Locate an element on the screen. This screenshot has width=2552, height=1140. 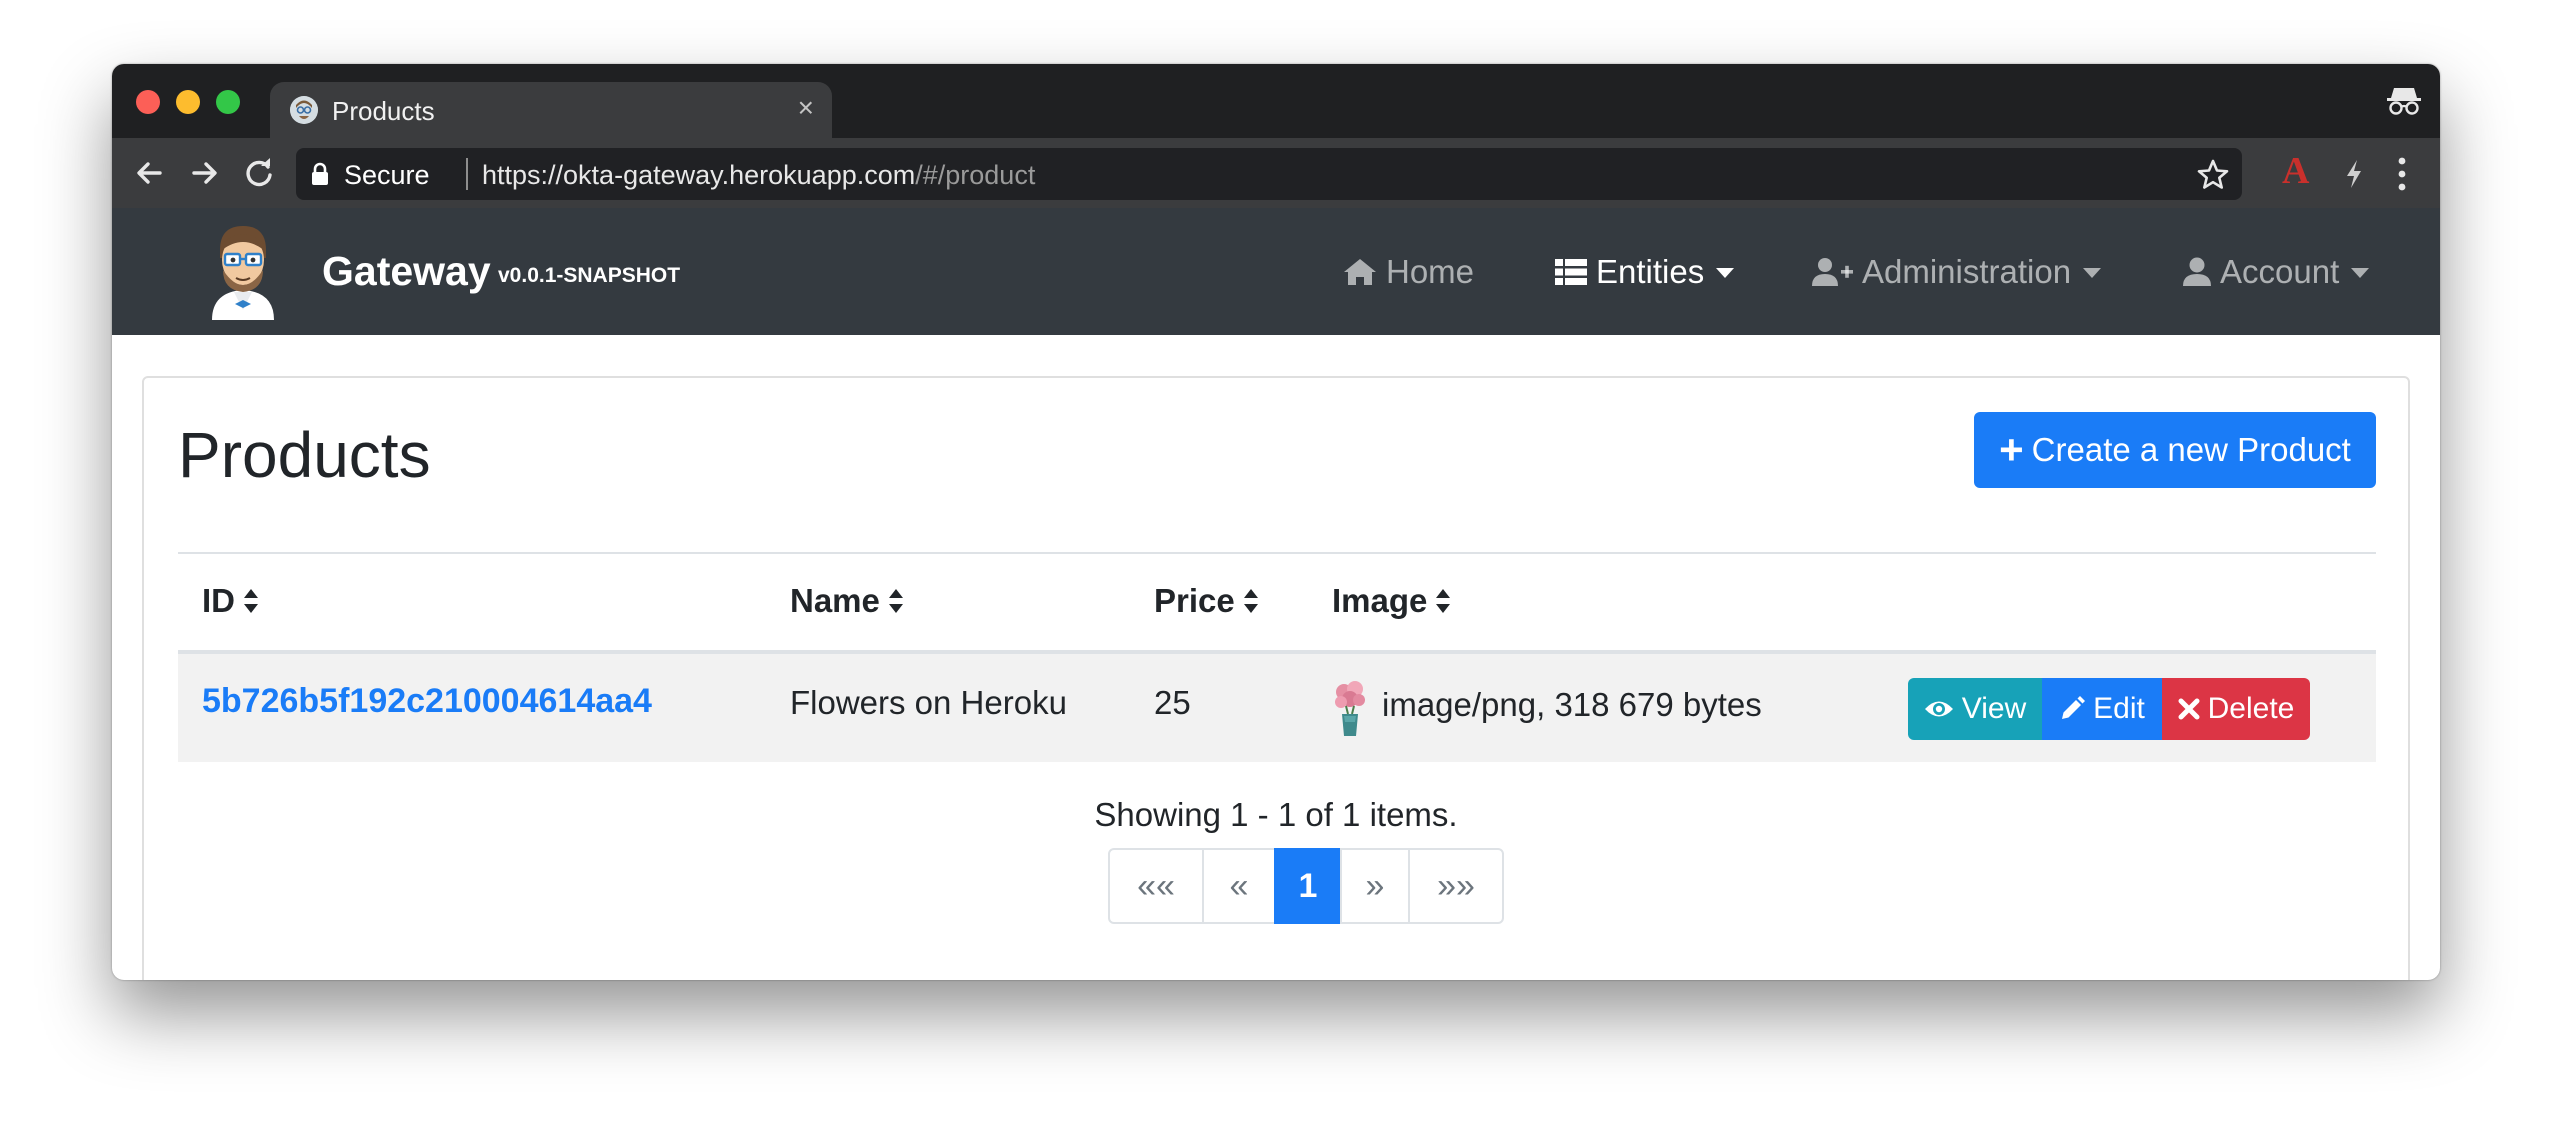
column-header-name: Name is located at coordinates (847, 601).